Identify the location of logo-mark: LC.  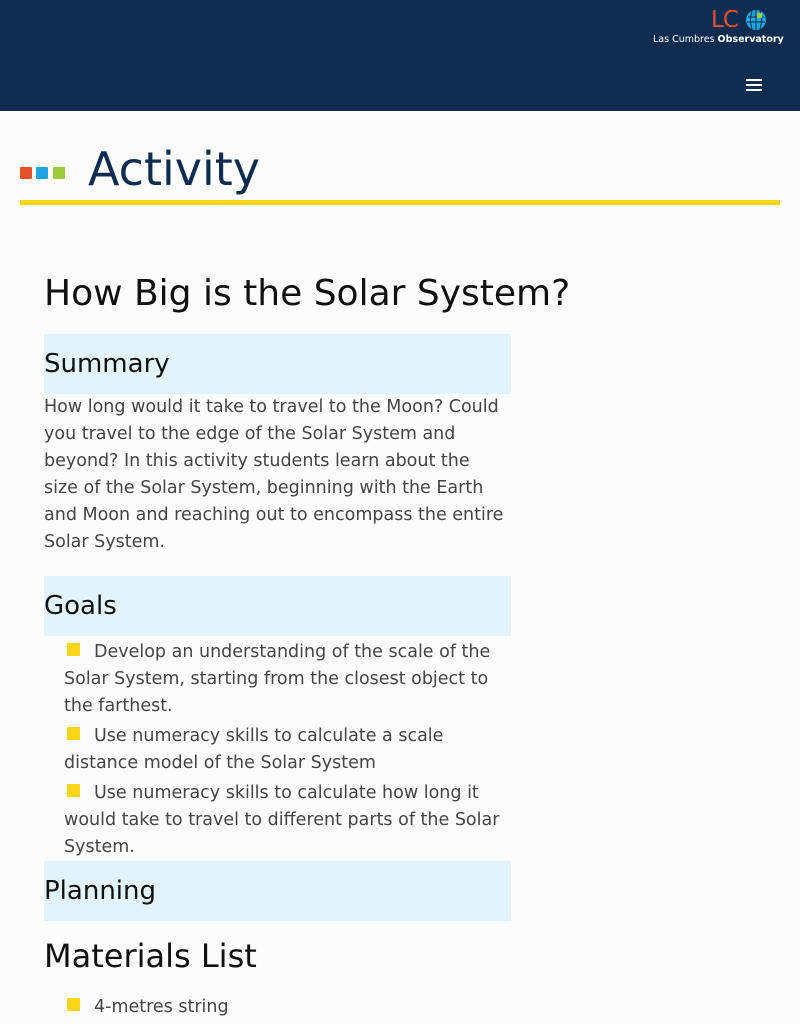
(725, 20).